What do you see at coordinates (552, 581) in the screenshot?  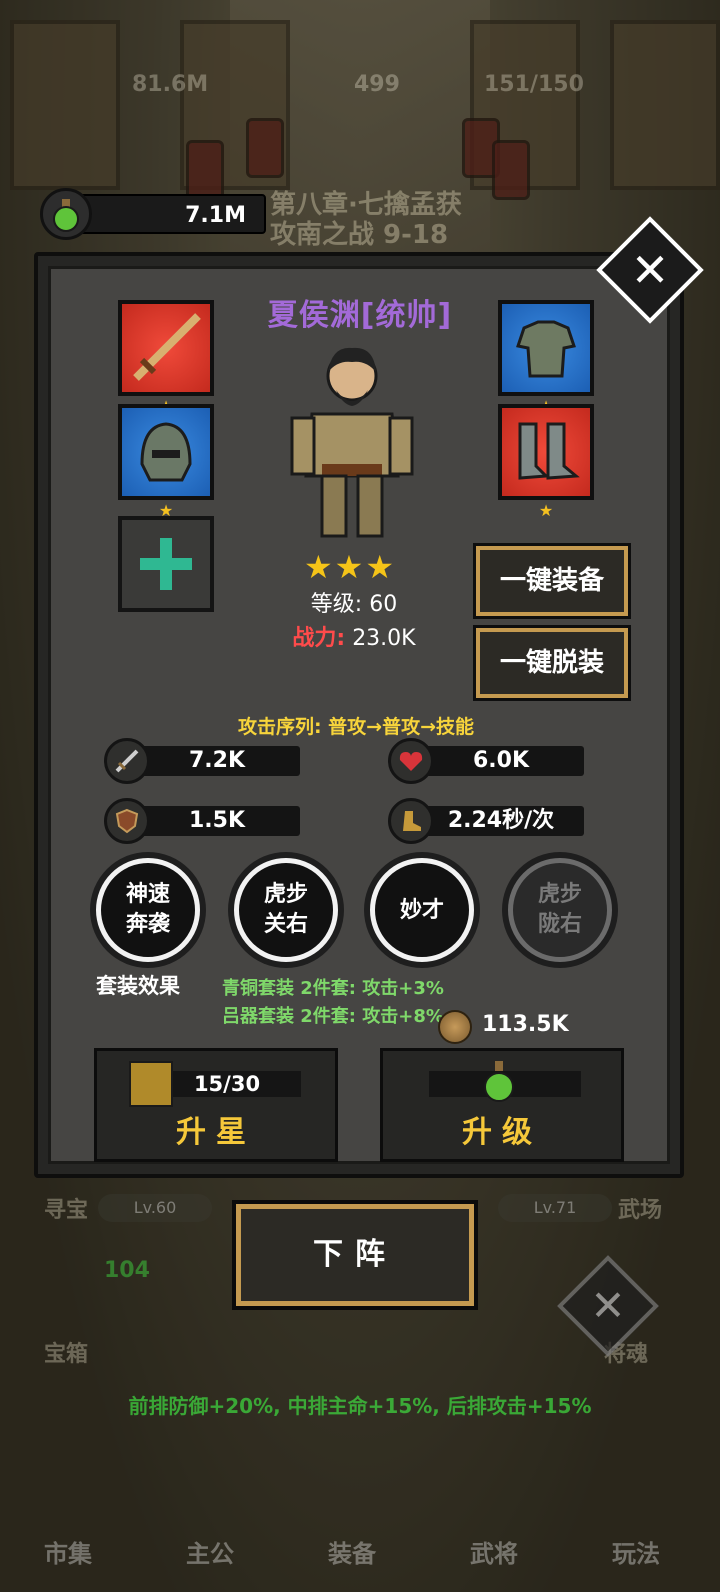 I see `equip-all-button: 一键装备` at bounding box center [552, 581].